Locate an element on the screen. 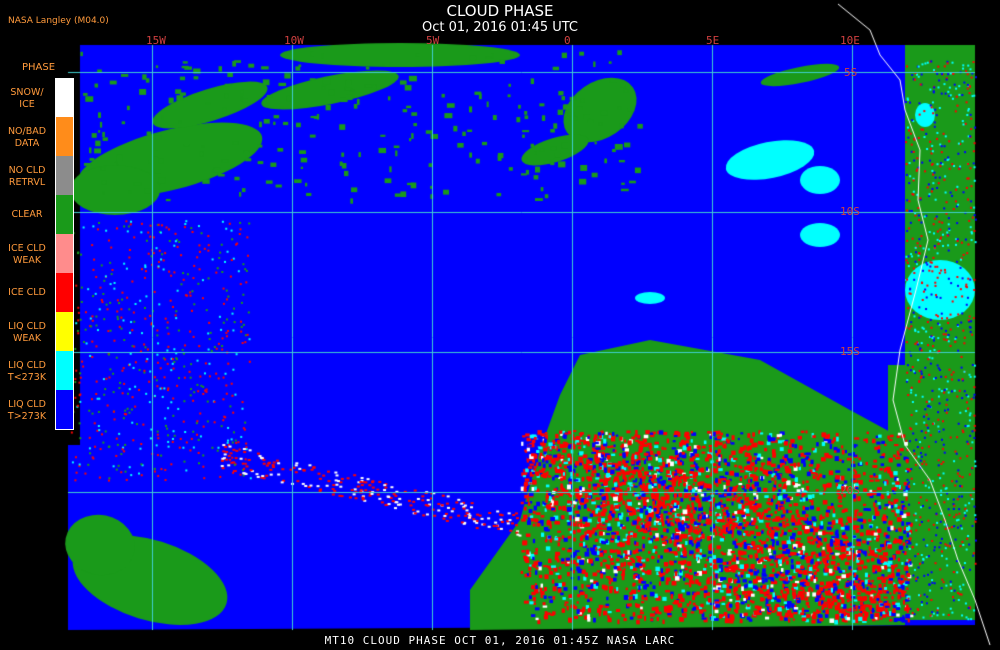  legend-item: LIQ CLD T<273K is located at coordinates (40, 370).